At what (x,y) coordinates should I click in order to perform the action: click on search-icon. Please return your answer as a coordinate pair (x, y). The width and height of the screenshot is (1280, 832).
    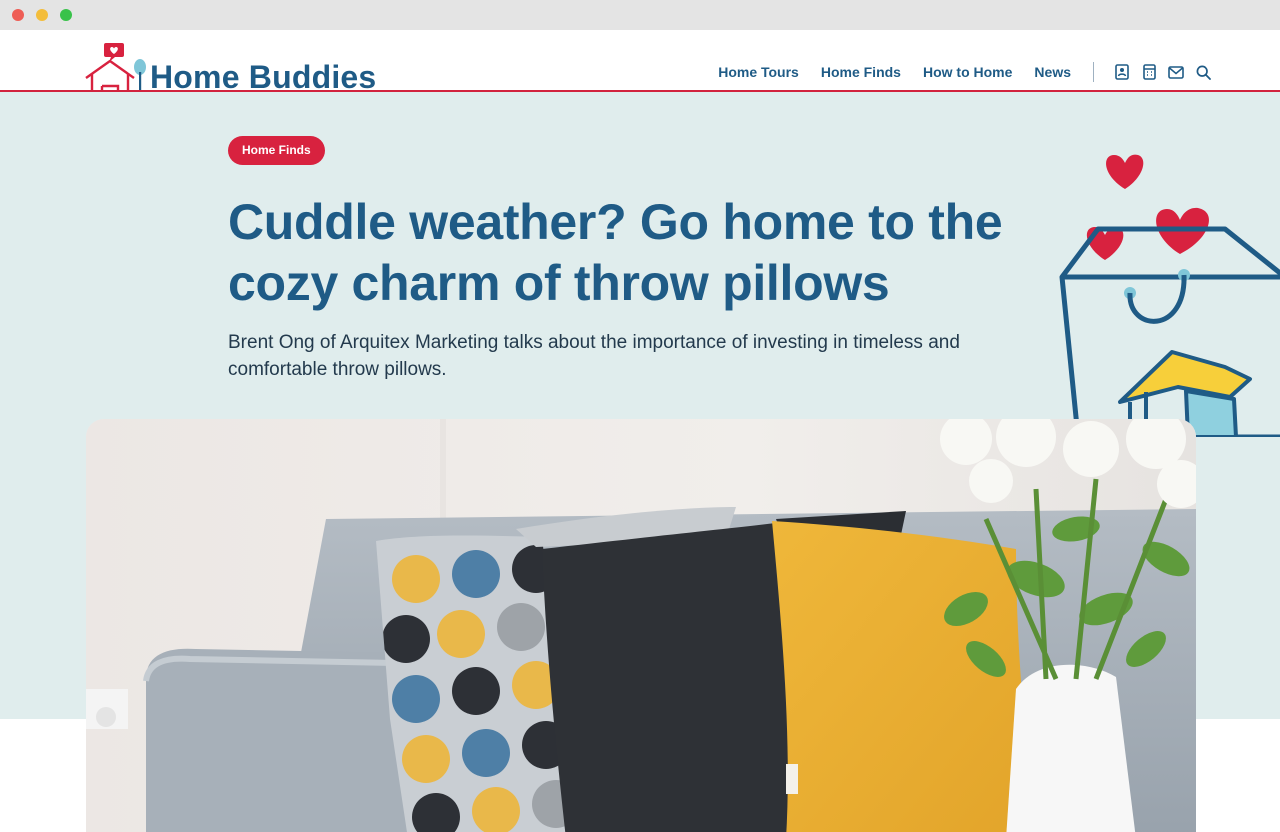
    Looking at the image, I should click on (1203, 72).